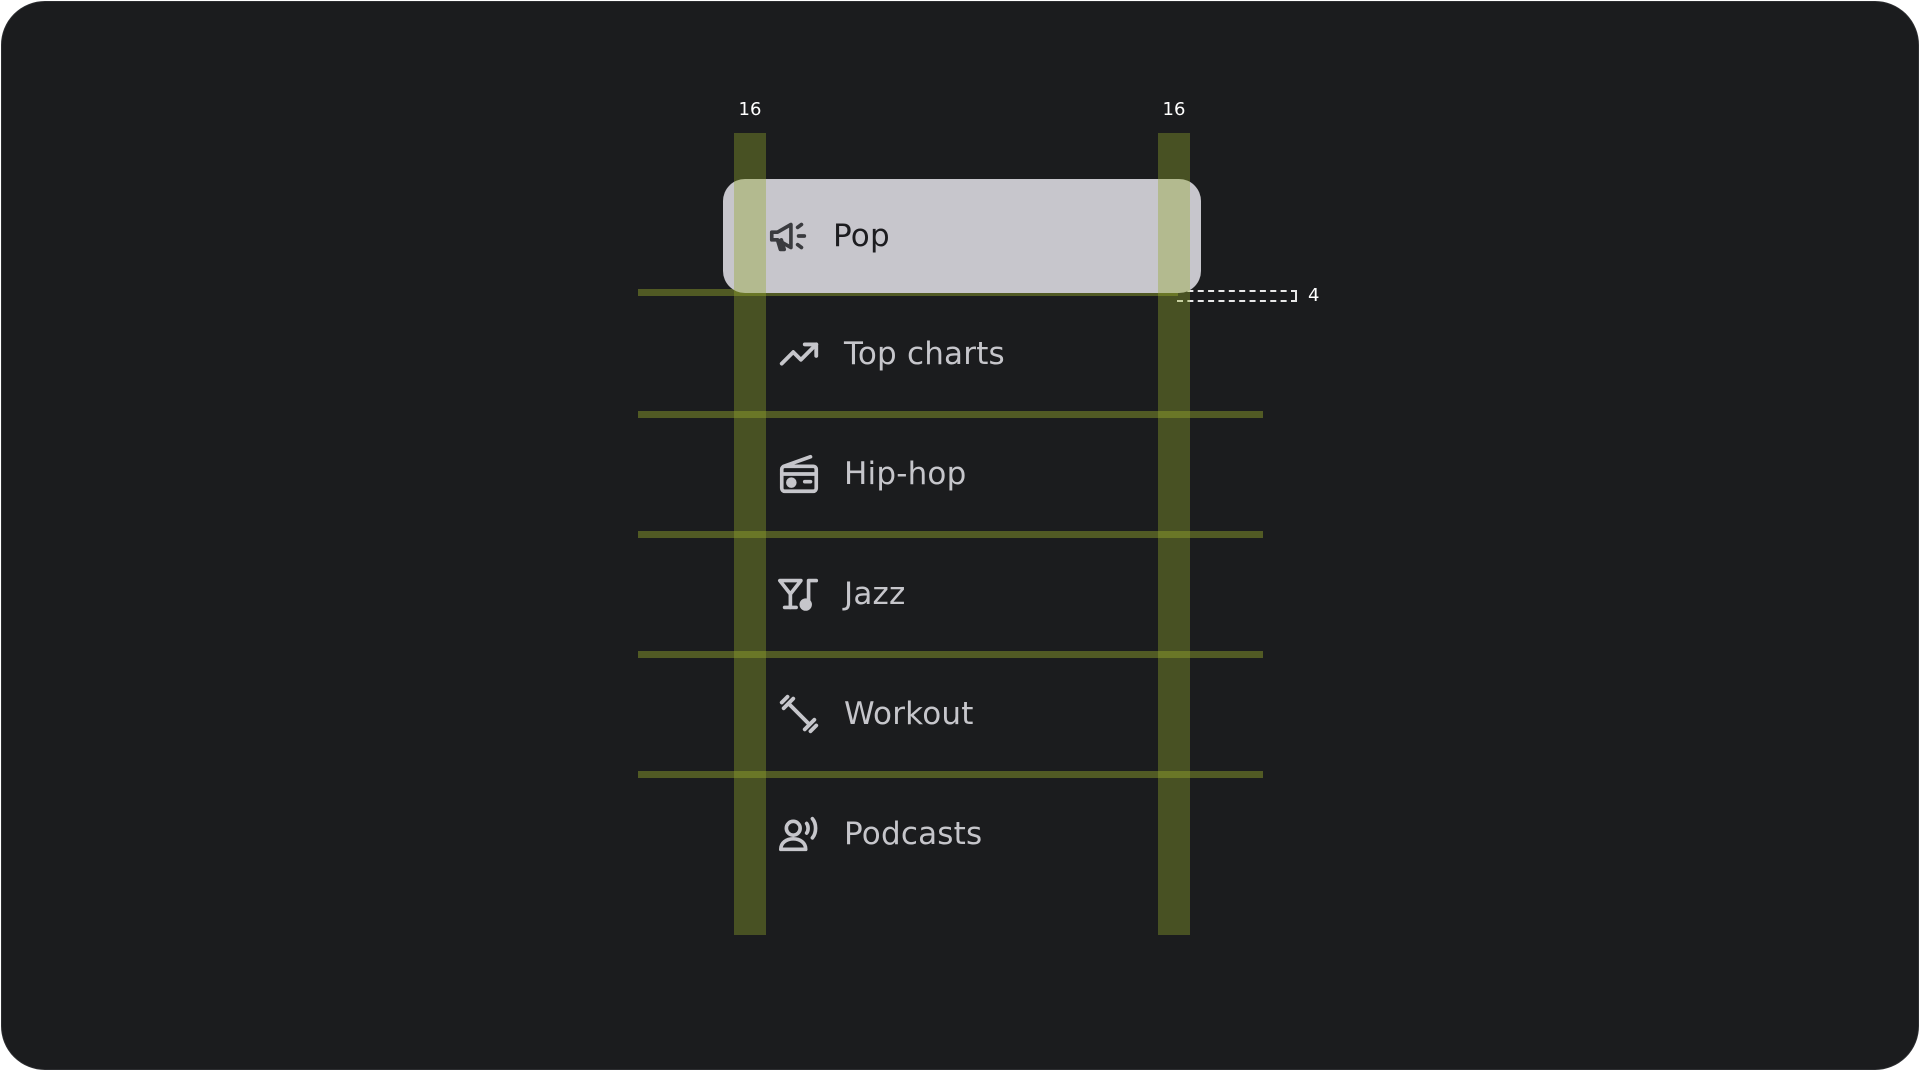  I want to click on left-padding-overlay, so click(750, 534).